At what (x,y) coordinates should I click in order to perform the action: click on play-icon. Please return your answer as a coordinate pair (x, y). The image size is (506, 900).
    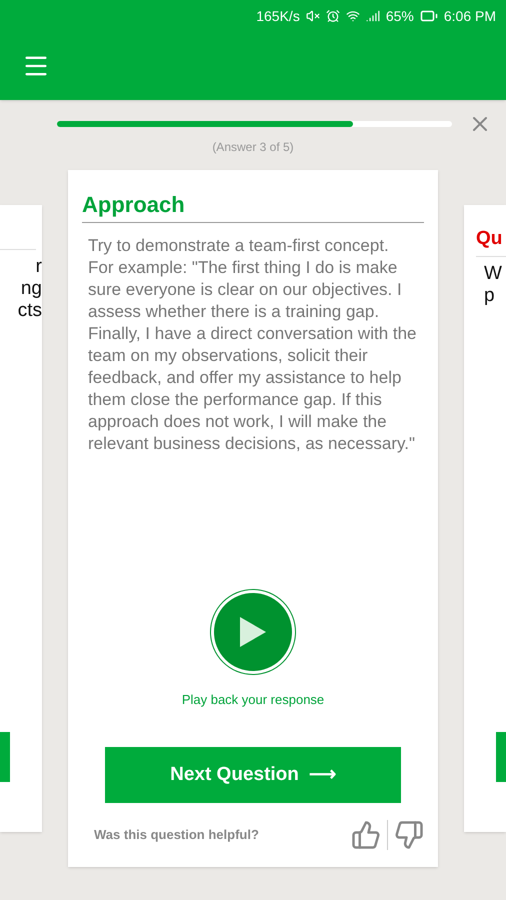
    Looking at the image, I should click on (253, 631).